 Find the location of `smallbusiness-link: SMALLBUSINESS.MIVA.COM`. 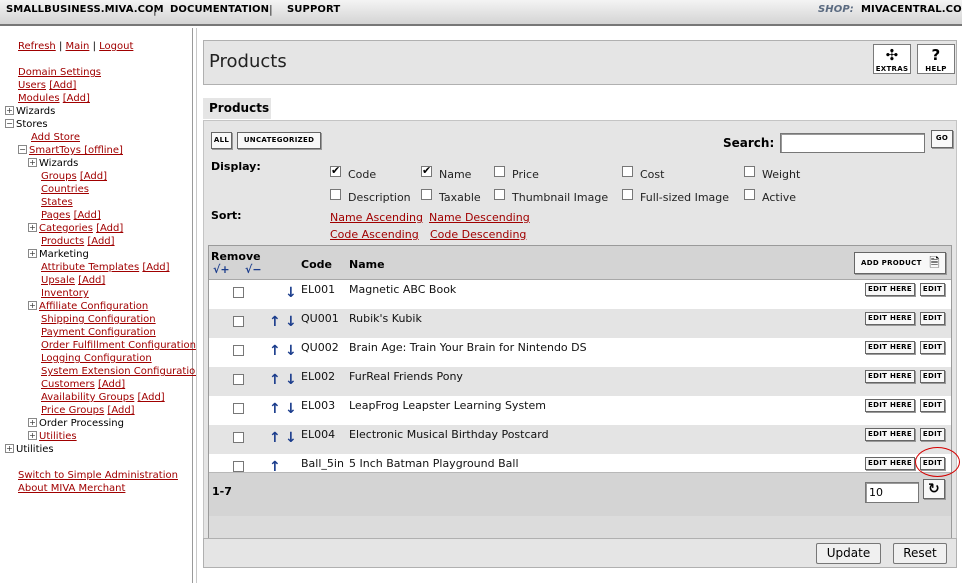

smallbusiness-link: SMALLBUSINESS.MIVA.COM is located at coordinates (85, 9).